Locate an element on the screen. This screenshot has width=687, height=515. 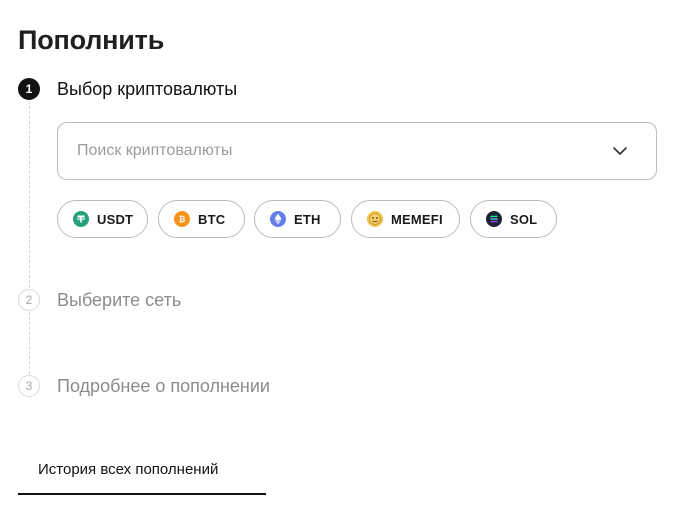
deposit-history-tab: История всех пополнений is located at coordinates (142, 472).